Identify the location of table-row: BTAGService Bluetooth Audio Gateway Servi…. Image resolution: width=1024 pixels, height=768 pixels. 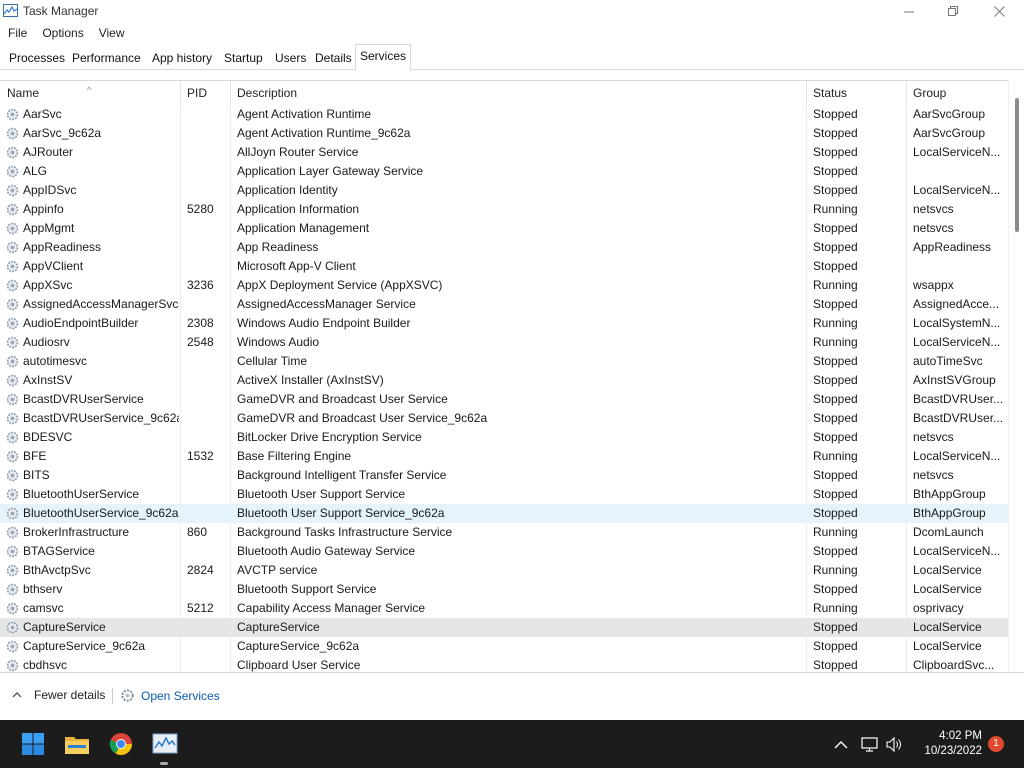
(504, 551).